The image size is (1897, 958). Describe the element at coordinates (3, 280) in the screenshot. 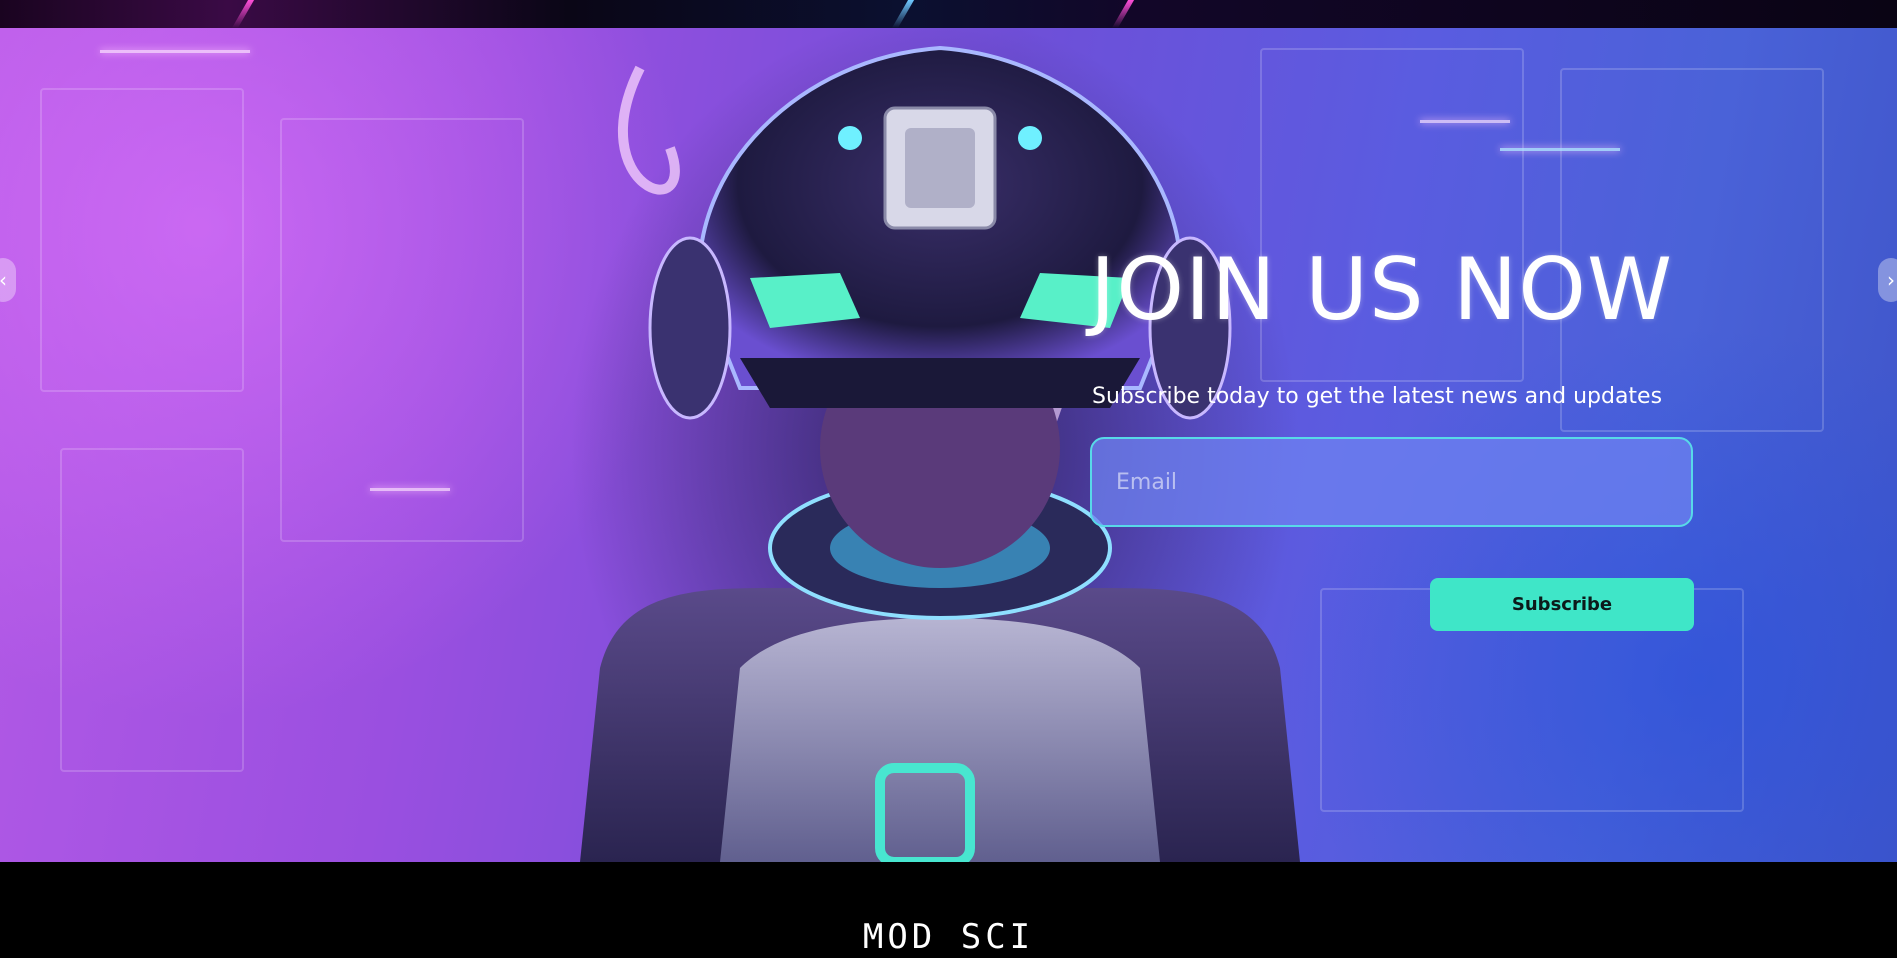

I see `chevron-left-icon: ‹` at that location.